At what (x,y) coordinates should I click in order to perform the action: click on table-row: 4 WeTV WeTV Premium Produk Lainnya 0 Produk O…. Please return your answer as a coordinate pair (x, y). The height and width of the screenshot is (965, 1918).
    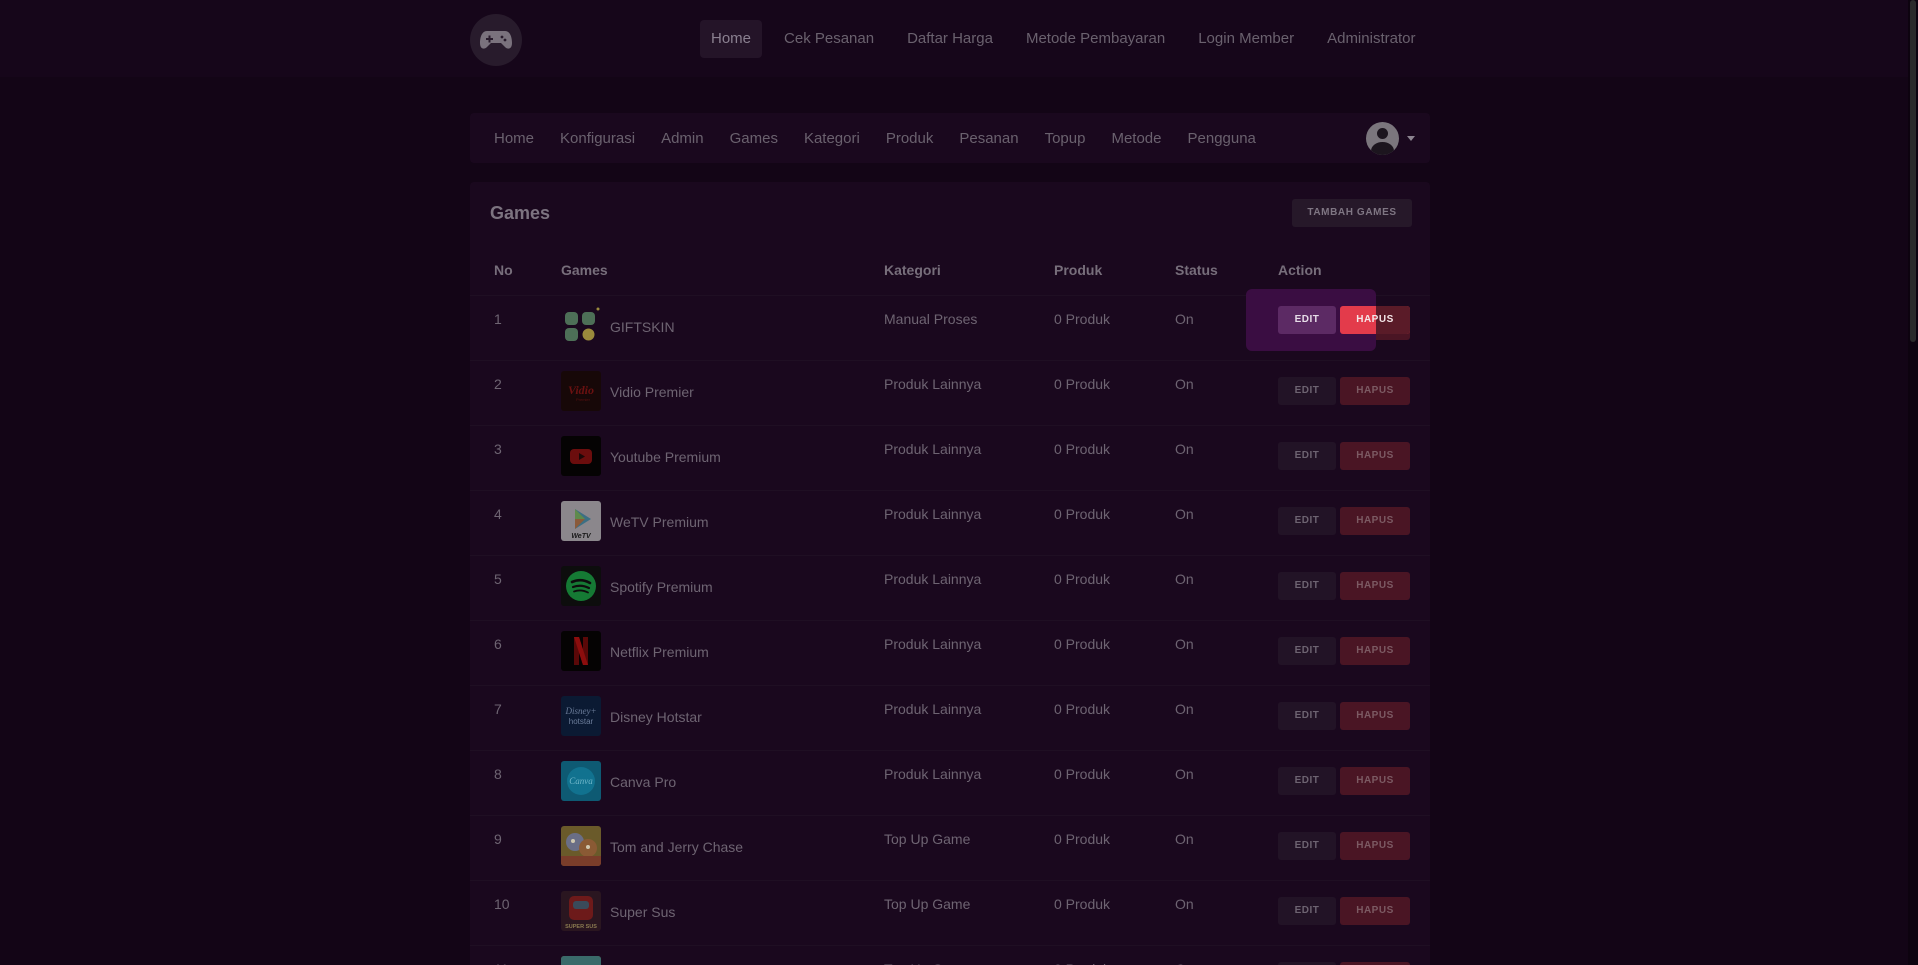
    Looking at the image, I should click on (950, 522).